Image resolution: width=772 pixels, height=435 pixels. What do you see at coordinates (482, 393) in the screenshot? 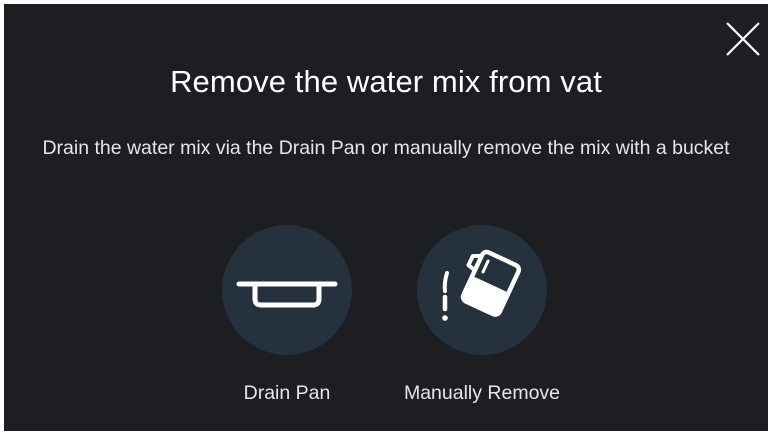
I see `manually-remove-label: Manually Remove` at bounding box center [482, 393].